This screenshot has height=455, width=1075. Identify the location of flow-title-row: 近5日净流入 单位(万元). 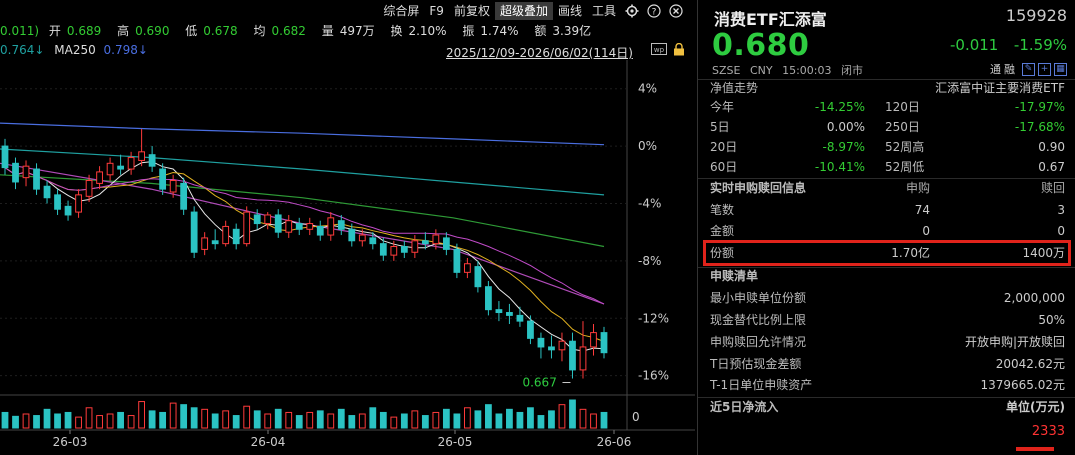
(887, 407).